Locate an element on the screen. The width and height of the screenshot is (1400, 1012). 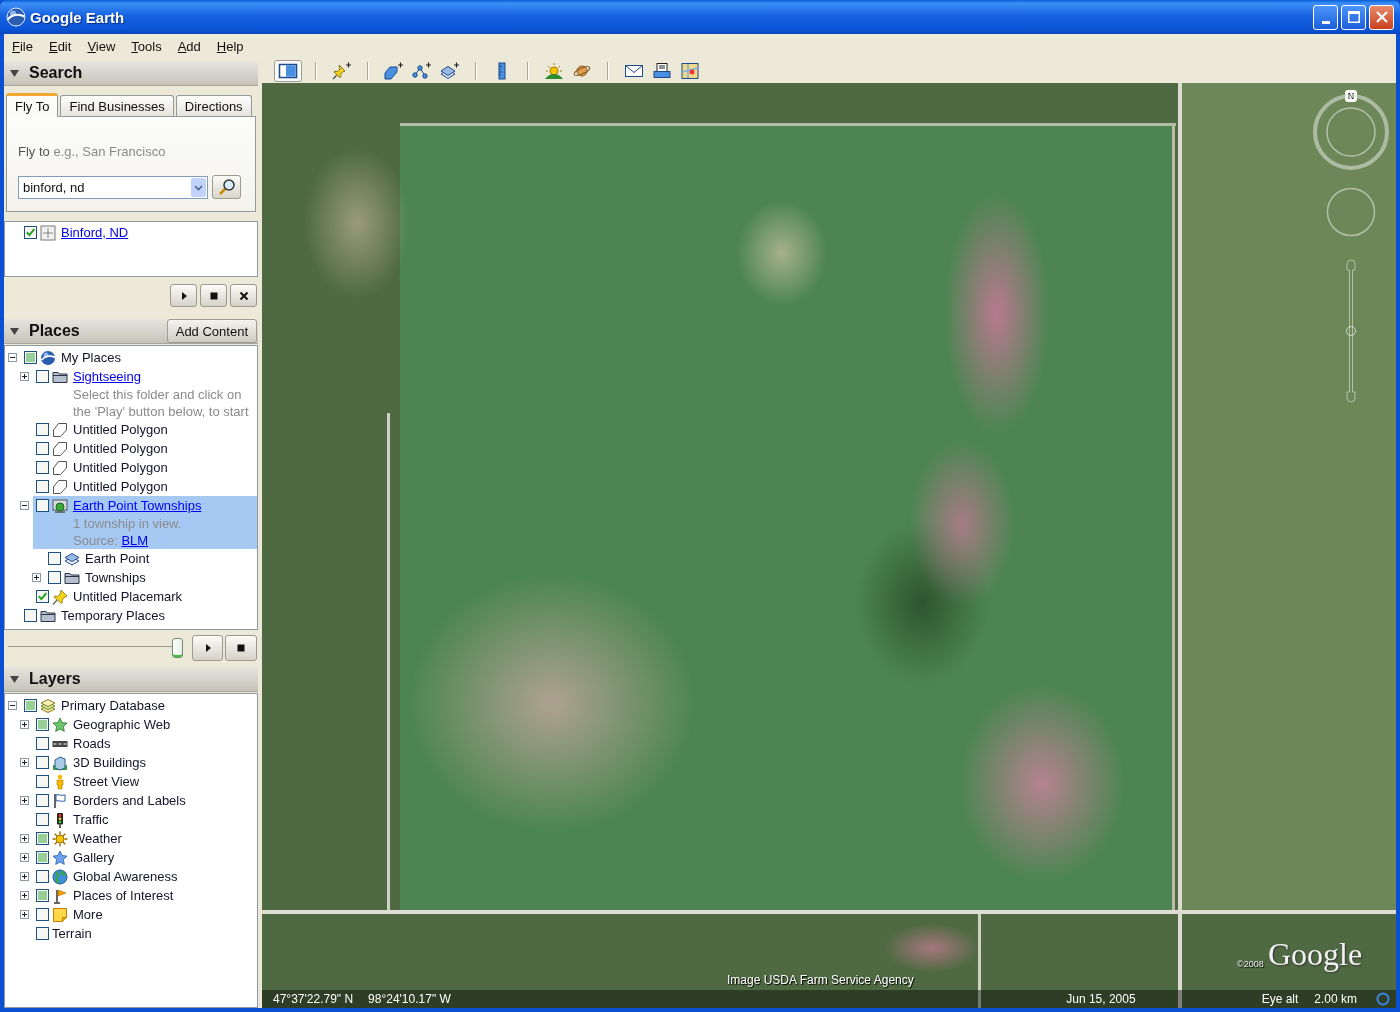
tree-item: Places of Interest is located at coordinates (145, 895).